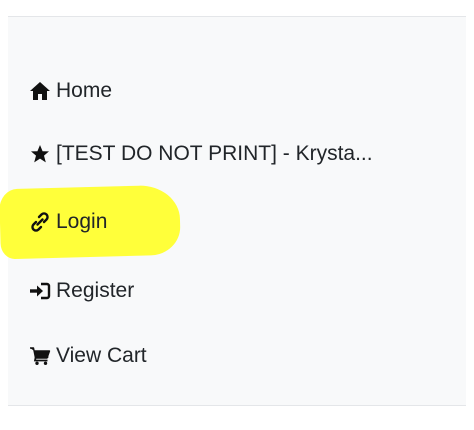  What do you see at coordinates (40, 91) in the screenshot?
I see `home-icon` at bounding box center [40, 91].